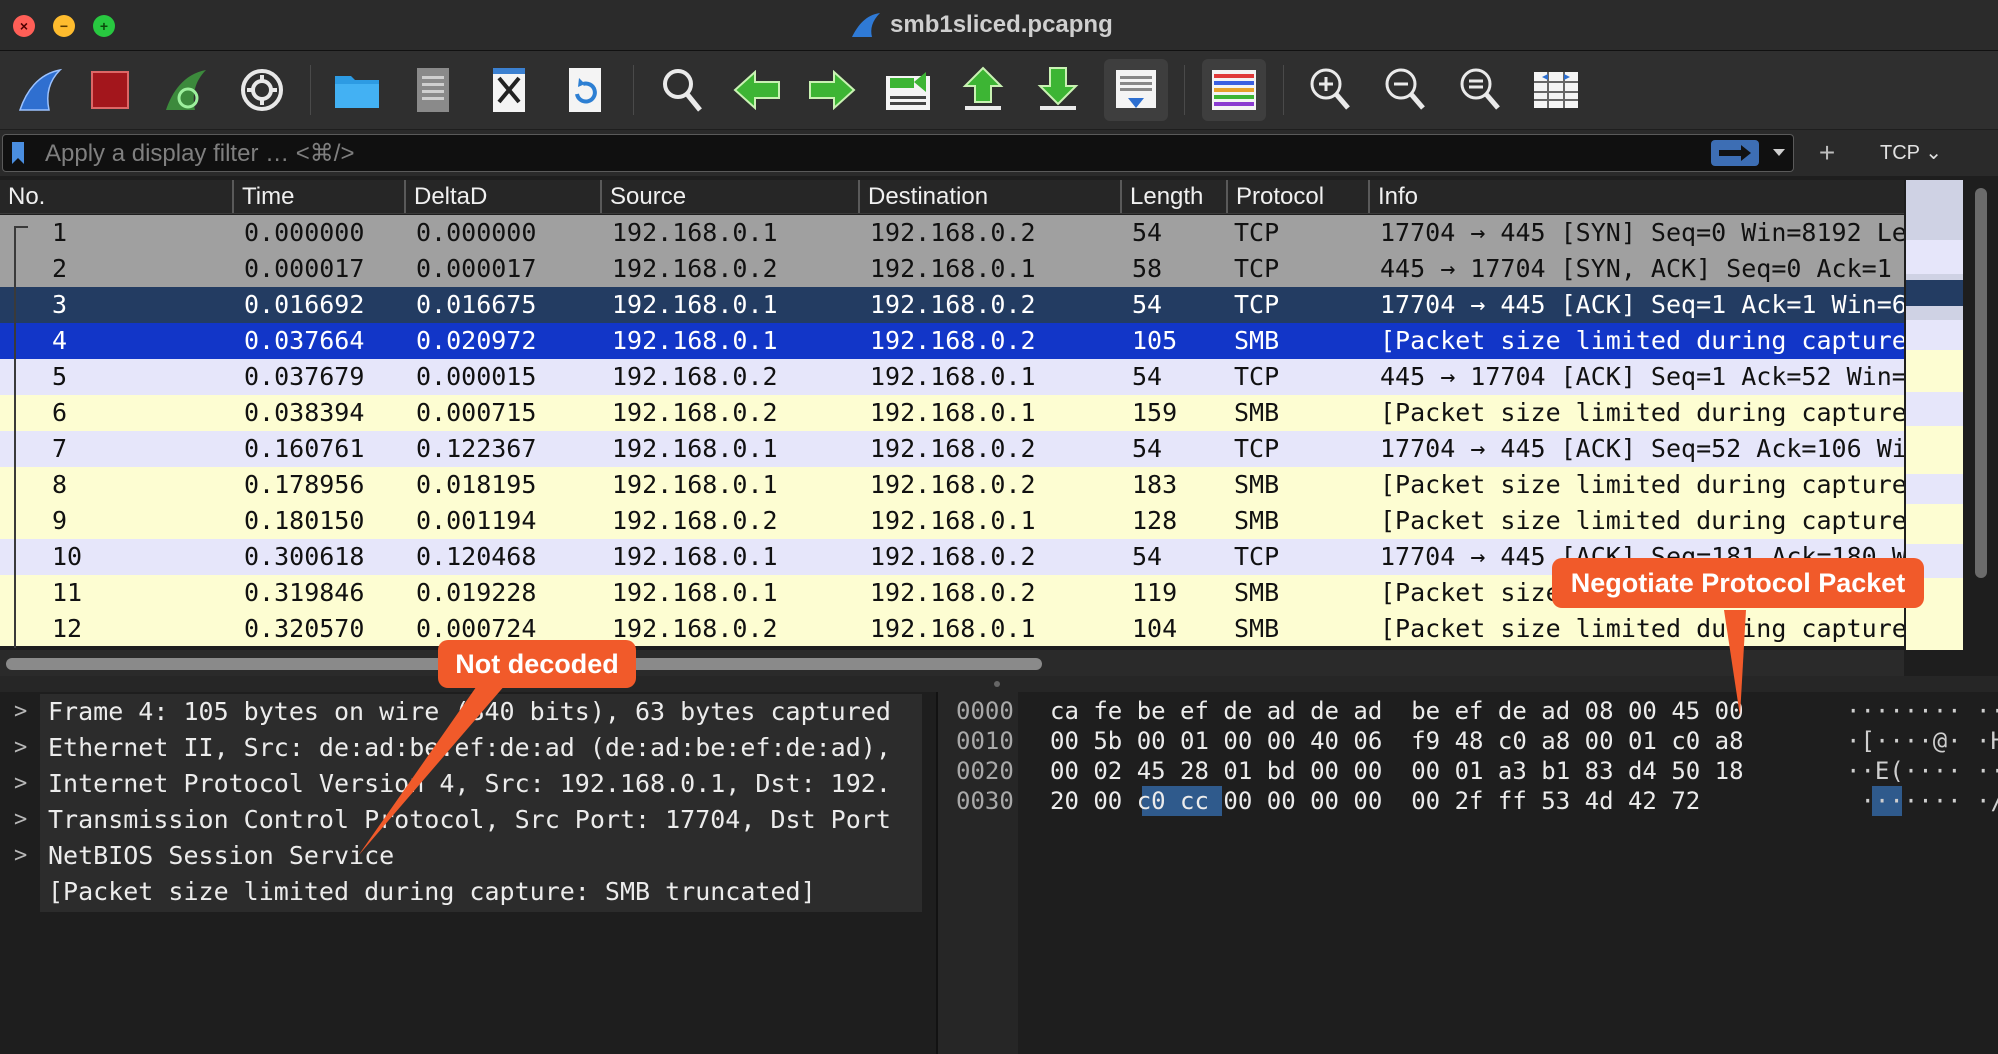  Describe the element at coordinates (60, 412) in the screenshot. I see `cell-no: 6` at that location.